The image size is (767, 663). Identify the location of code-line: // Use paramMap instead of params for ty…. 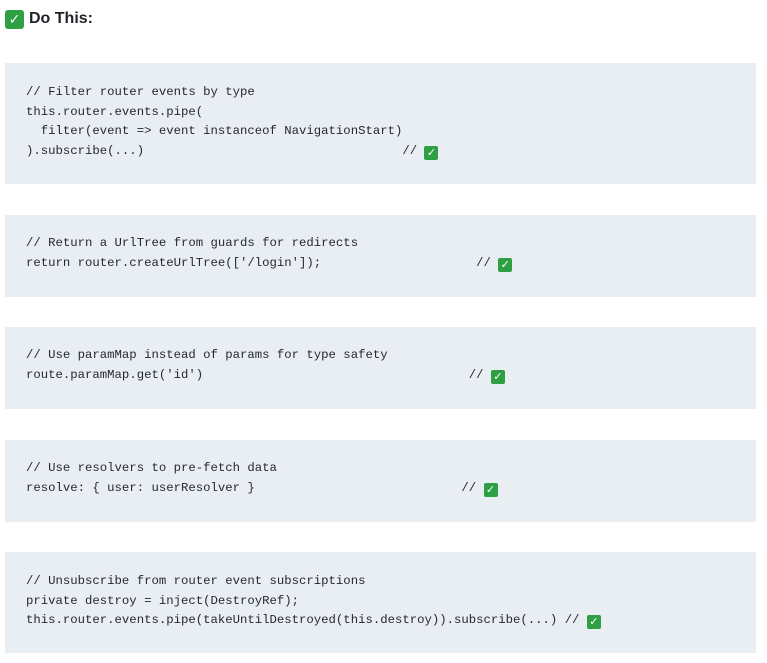
(207, 355).